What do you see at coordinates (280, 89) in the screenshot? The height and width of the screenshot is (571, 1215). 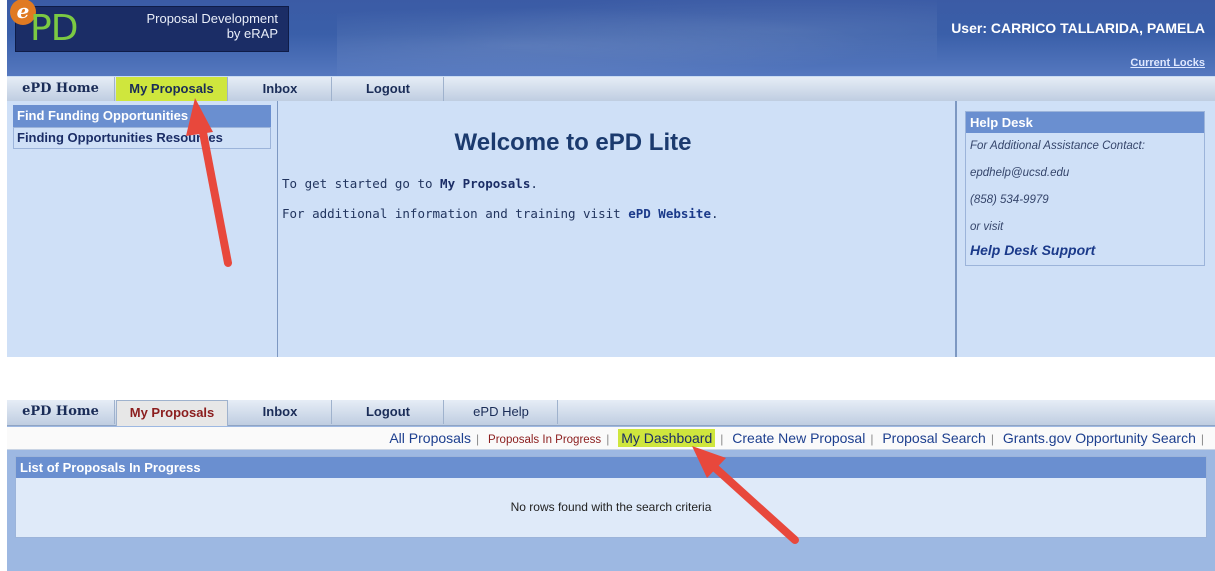 I see `nav-inbox: Inbox` at bounding box center [280, 89].